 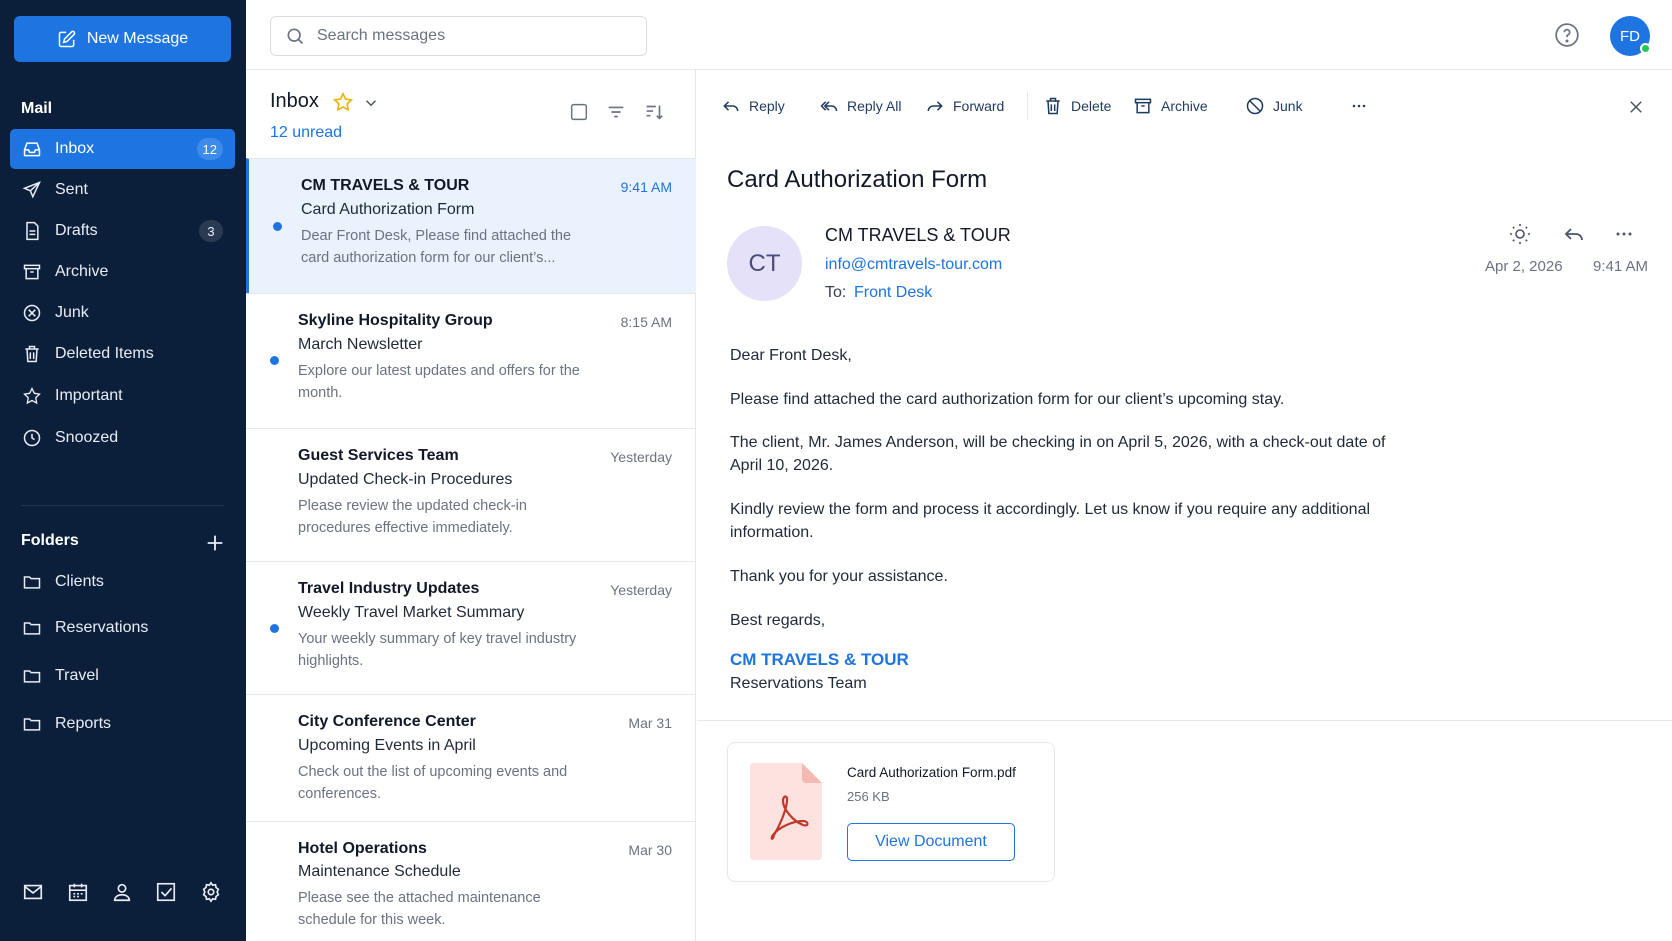 I want to click on app-switcher-bar, so click(x=123, y=893).